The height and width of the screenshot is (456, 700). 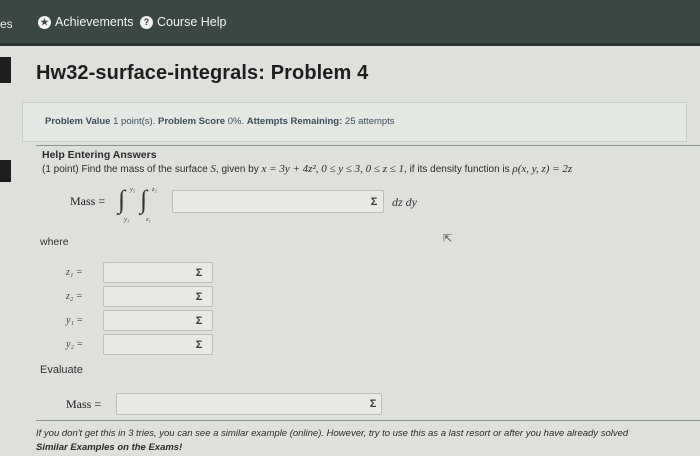 I want to click on surface-equation: x = 3y + 4z², 0 ≤ y ≤ 3, 0 ≤ z ≤ 1, so click(x=333, y=169).